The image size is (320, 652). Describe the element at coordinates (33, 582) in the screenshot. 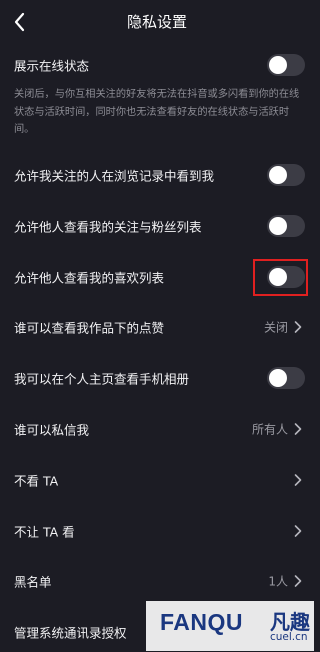

I see `blacklist-label: 黑名单` at that location.